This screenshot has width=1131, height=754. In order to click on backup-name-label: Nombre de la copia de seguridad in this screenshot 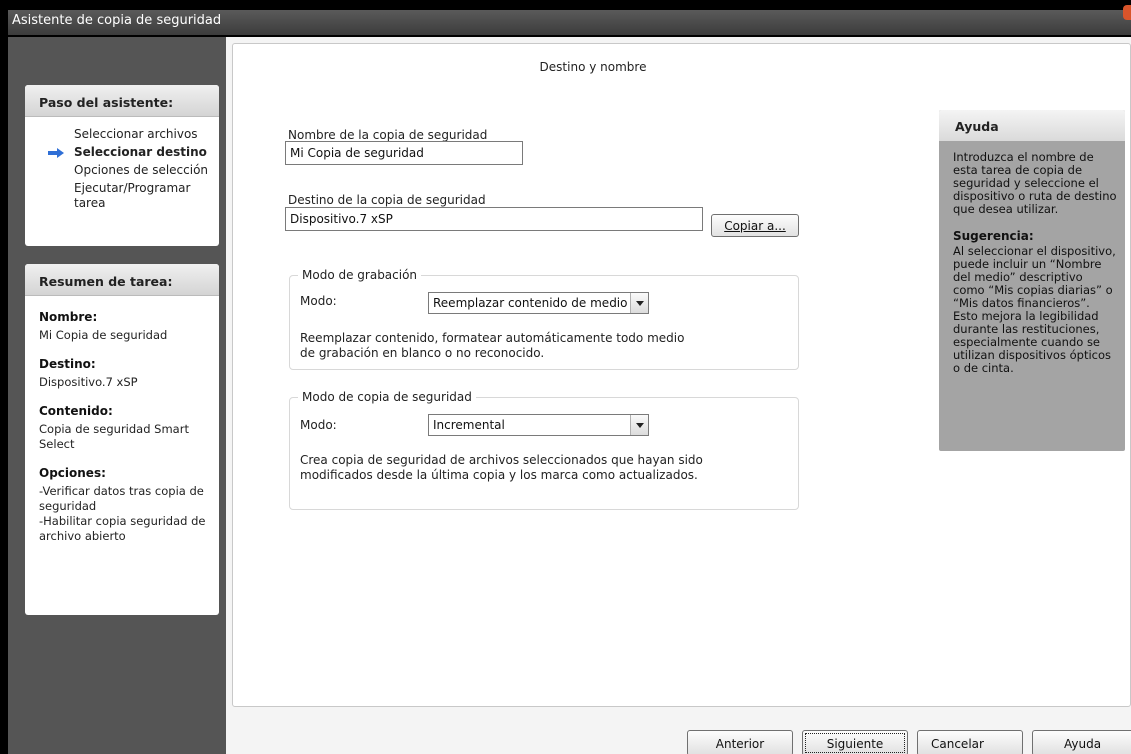, I will do `click(388, 135)`.